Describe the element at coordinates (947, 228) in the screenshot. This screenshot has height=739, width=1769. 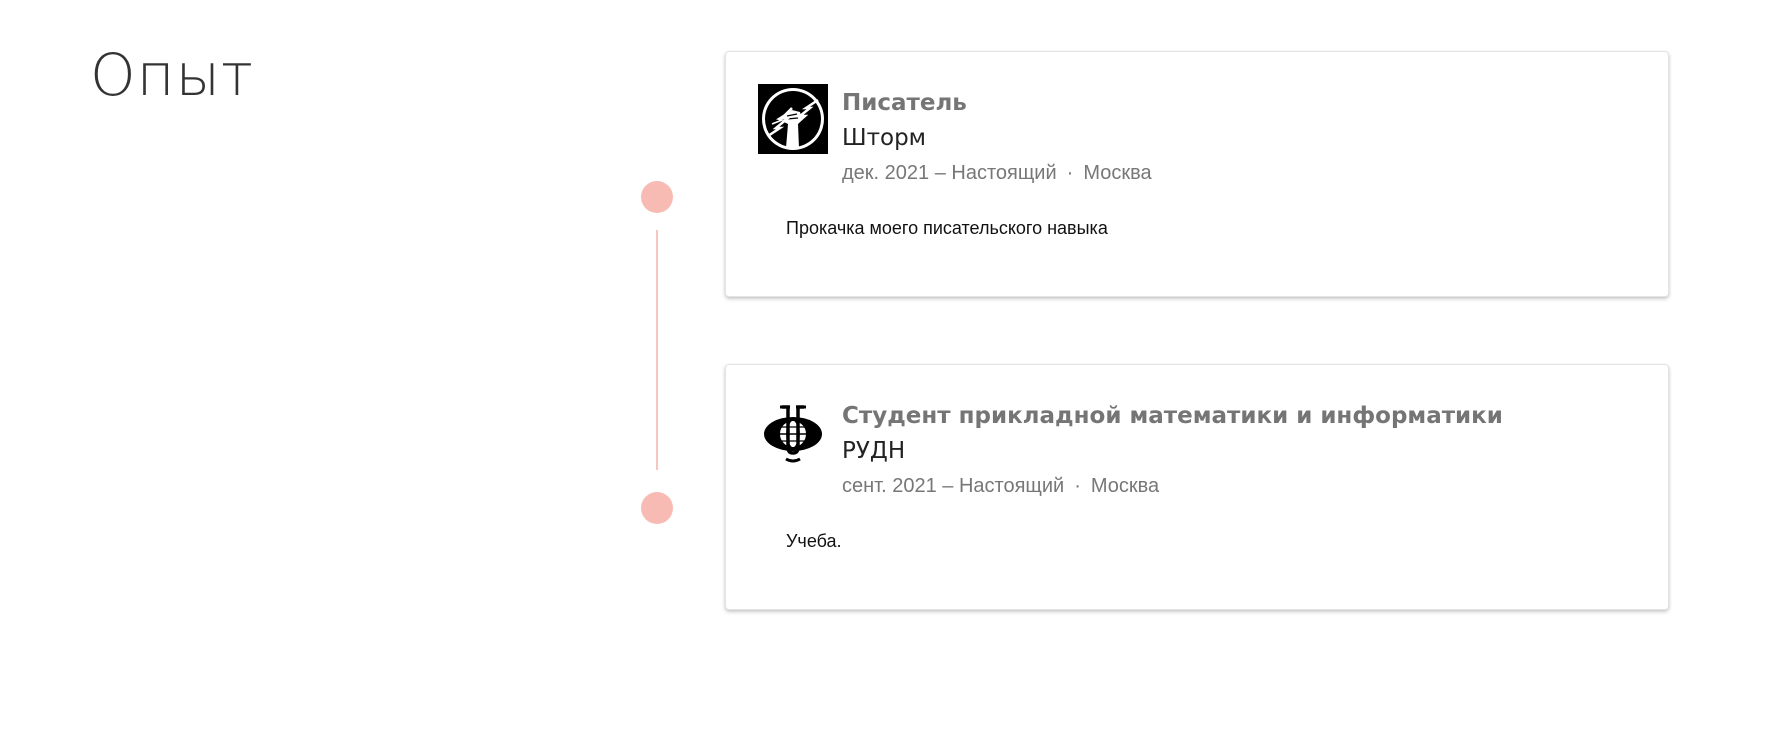
I see `job-description: Прокачка моего писательского навыка` at that location.